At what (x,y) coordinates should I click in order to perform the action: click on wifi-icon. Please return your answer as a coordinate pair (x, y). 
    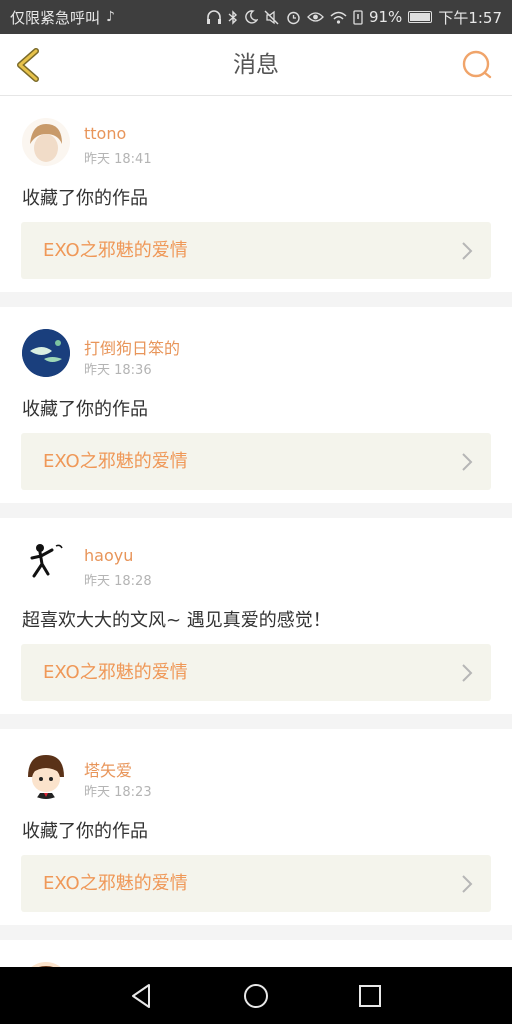
    Looking at the image, I should click on (338, 17).